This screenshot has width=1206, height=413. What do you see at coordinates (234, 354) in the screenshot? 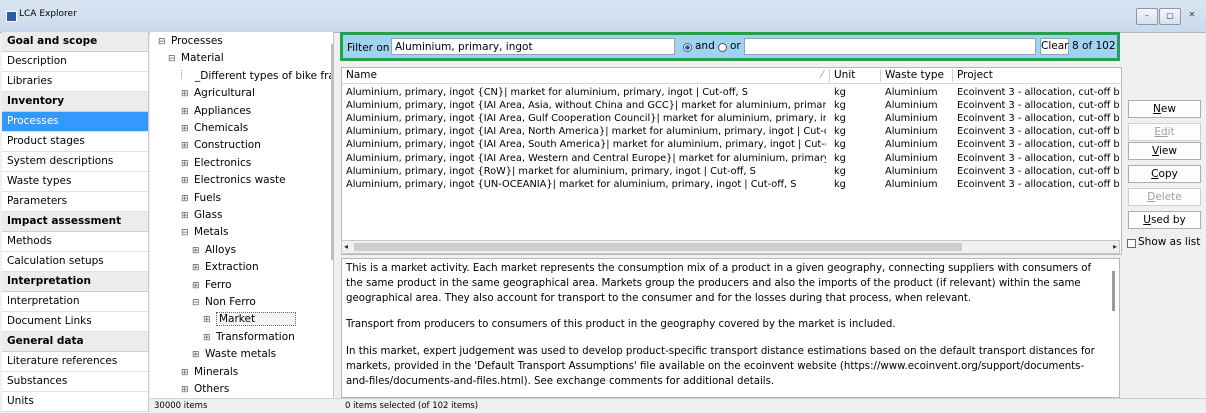
I see `tree-node-waste-metals: ⊞ Waste metals` at bounding box center [234, 354].